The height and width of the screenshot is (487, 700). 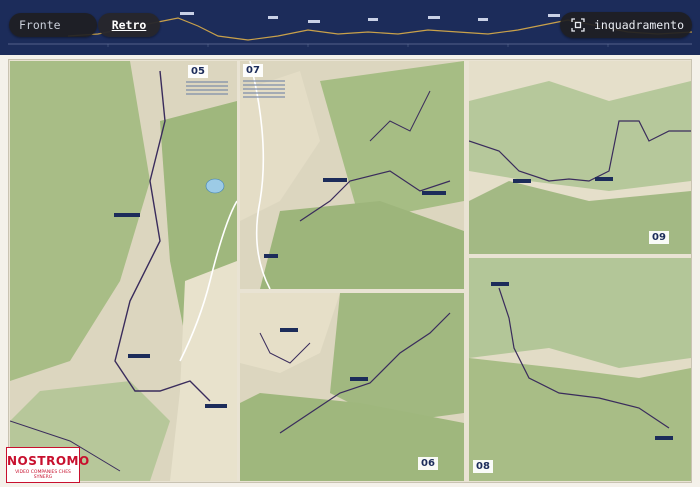 I want to click on frame-button: inquadramento, so click(x=626, y=25).